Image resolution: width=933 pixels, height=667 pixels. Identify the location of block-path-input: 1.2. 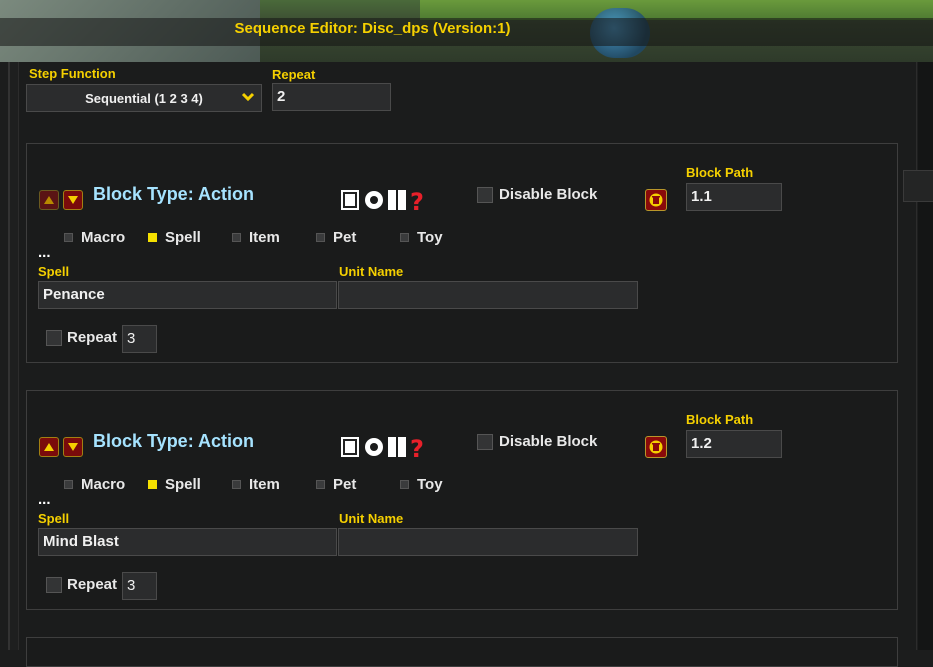
(734, 444).